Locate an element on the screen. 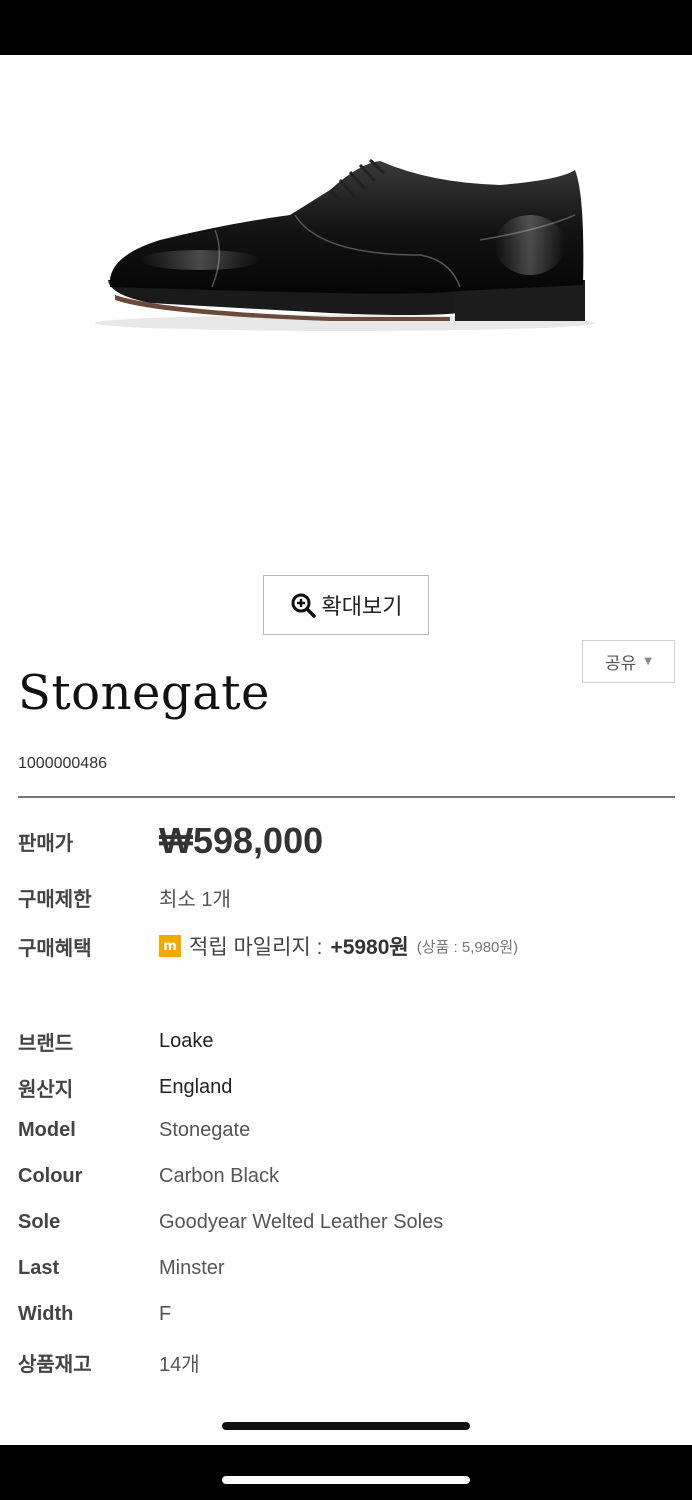  spec-value: 14개 is located at coordinates (179, 1365).